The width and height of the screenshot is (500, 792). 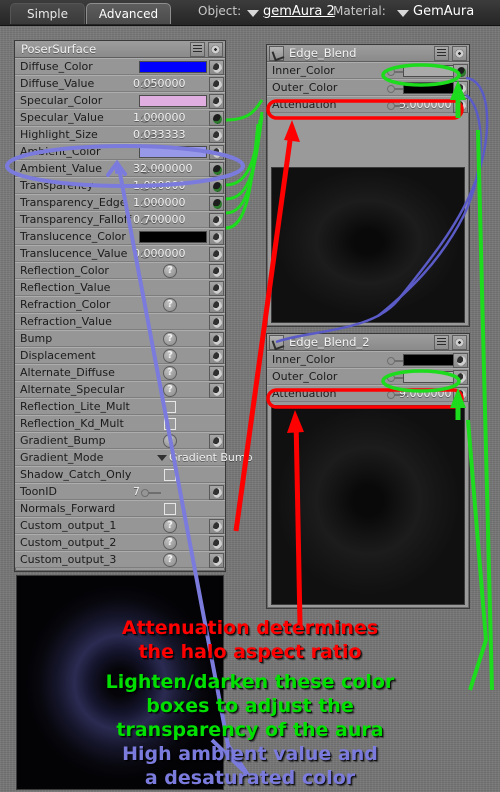 I want to click on parameter-row: Gradient_Mode Gradient Bump, so click(x=134, y=457).